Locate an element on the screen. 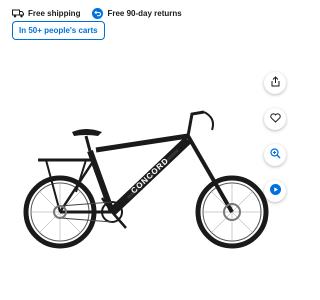 This screenshot has width=320, height=300. share-icon is located at coordinates (275, 83).